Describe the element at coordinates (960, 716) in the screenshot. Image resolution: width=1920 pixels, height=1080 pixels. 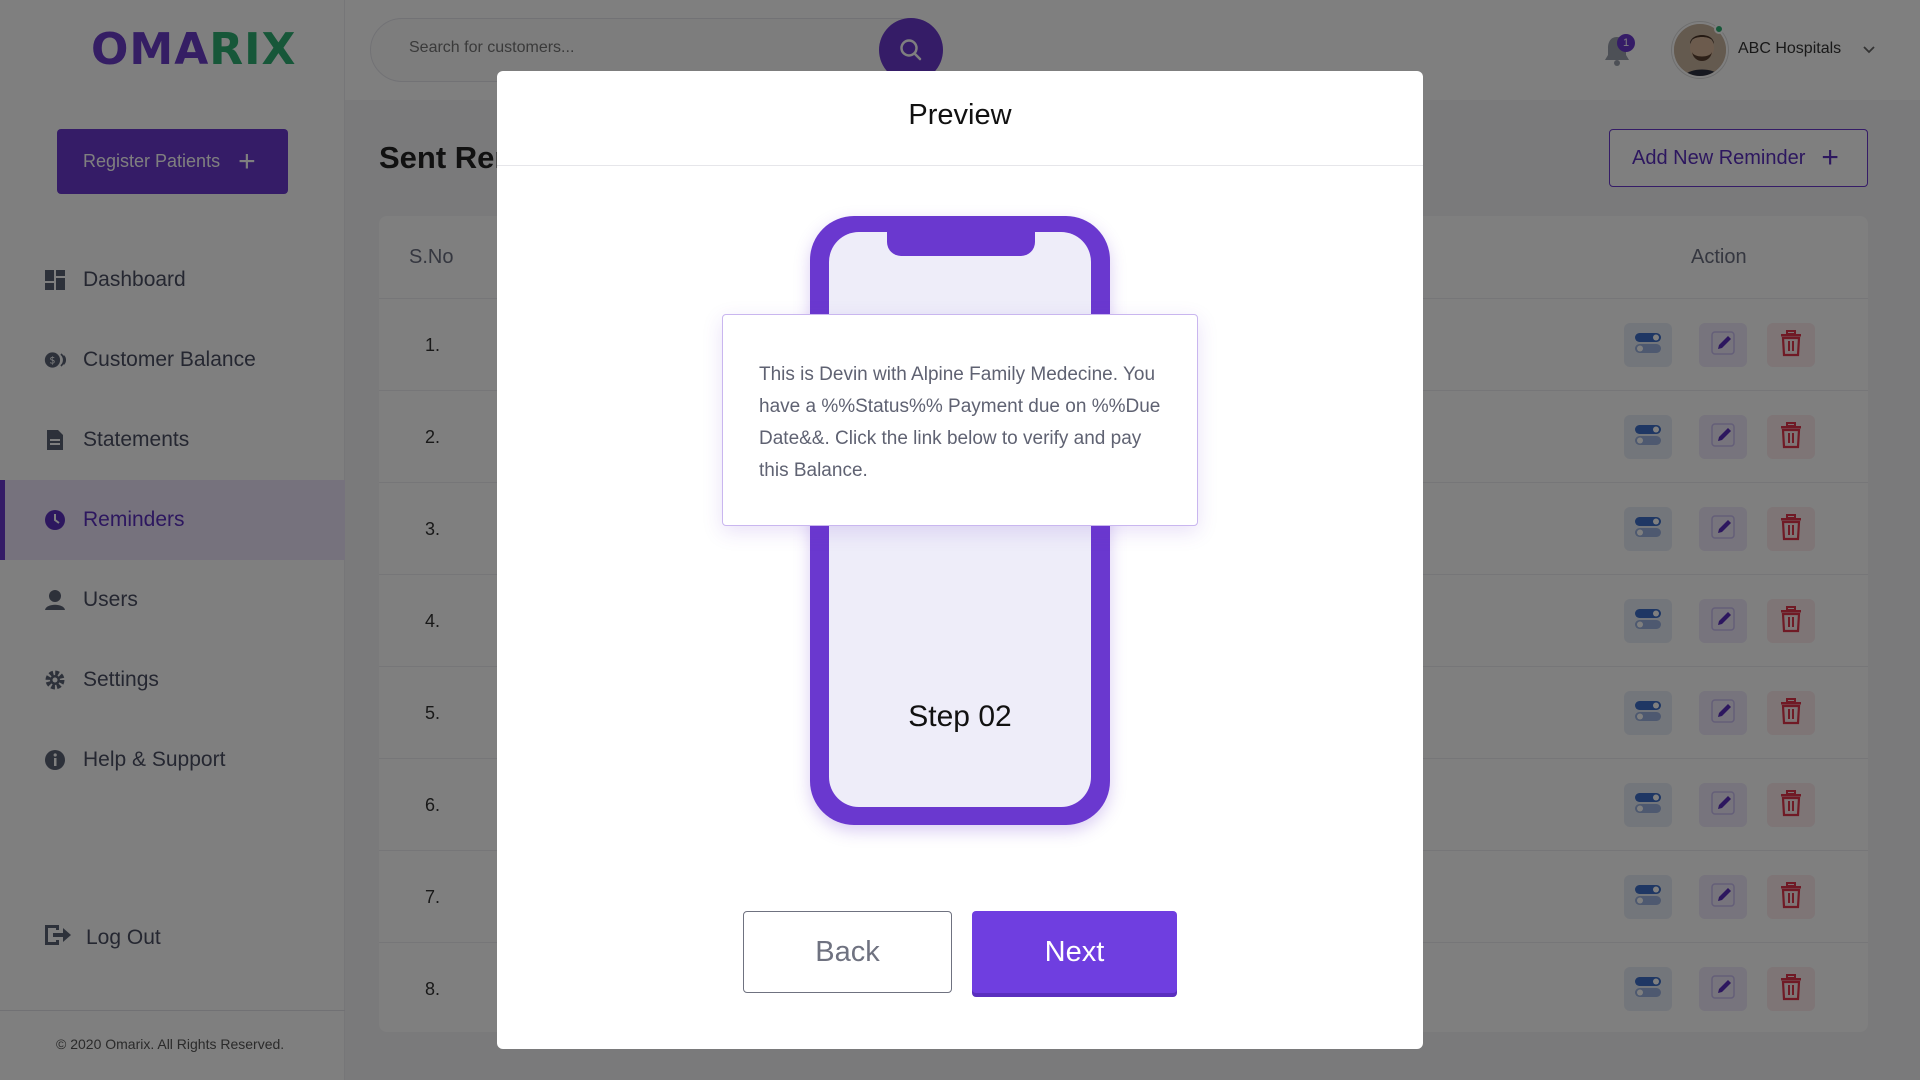
I see `step-label: Step 02` at that location.